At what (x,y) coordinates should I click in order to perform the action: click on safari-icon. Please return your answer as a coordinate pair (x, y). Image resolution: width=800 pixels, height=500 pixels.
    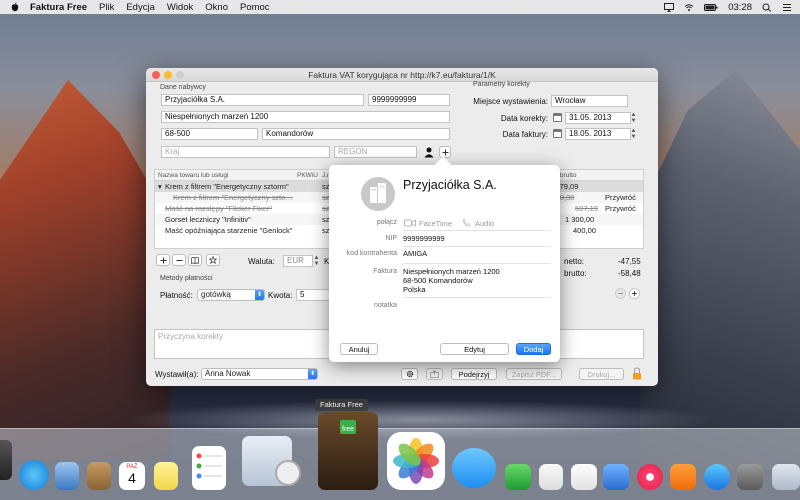
    Looking at the image, I should click on (34, 475).